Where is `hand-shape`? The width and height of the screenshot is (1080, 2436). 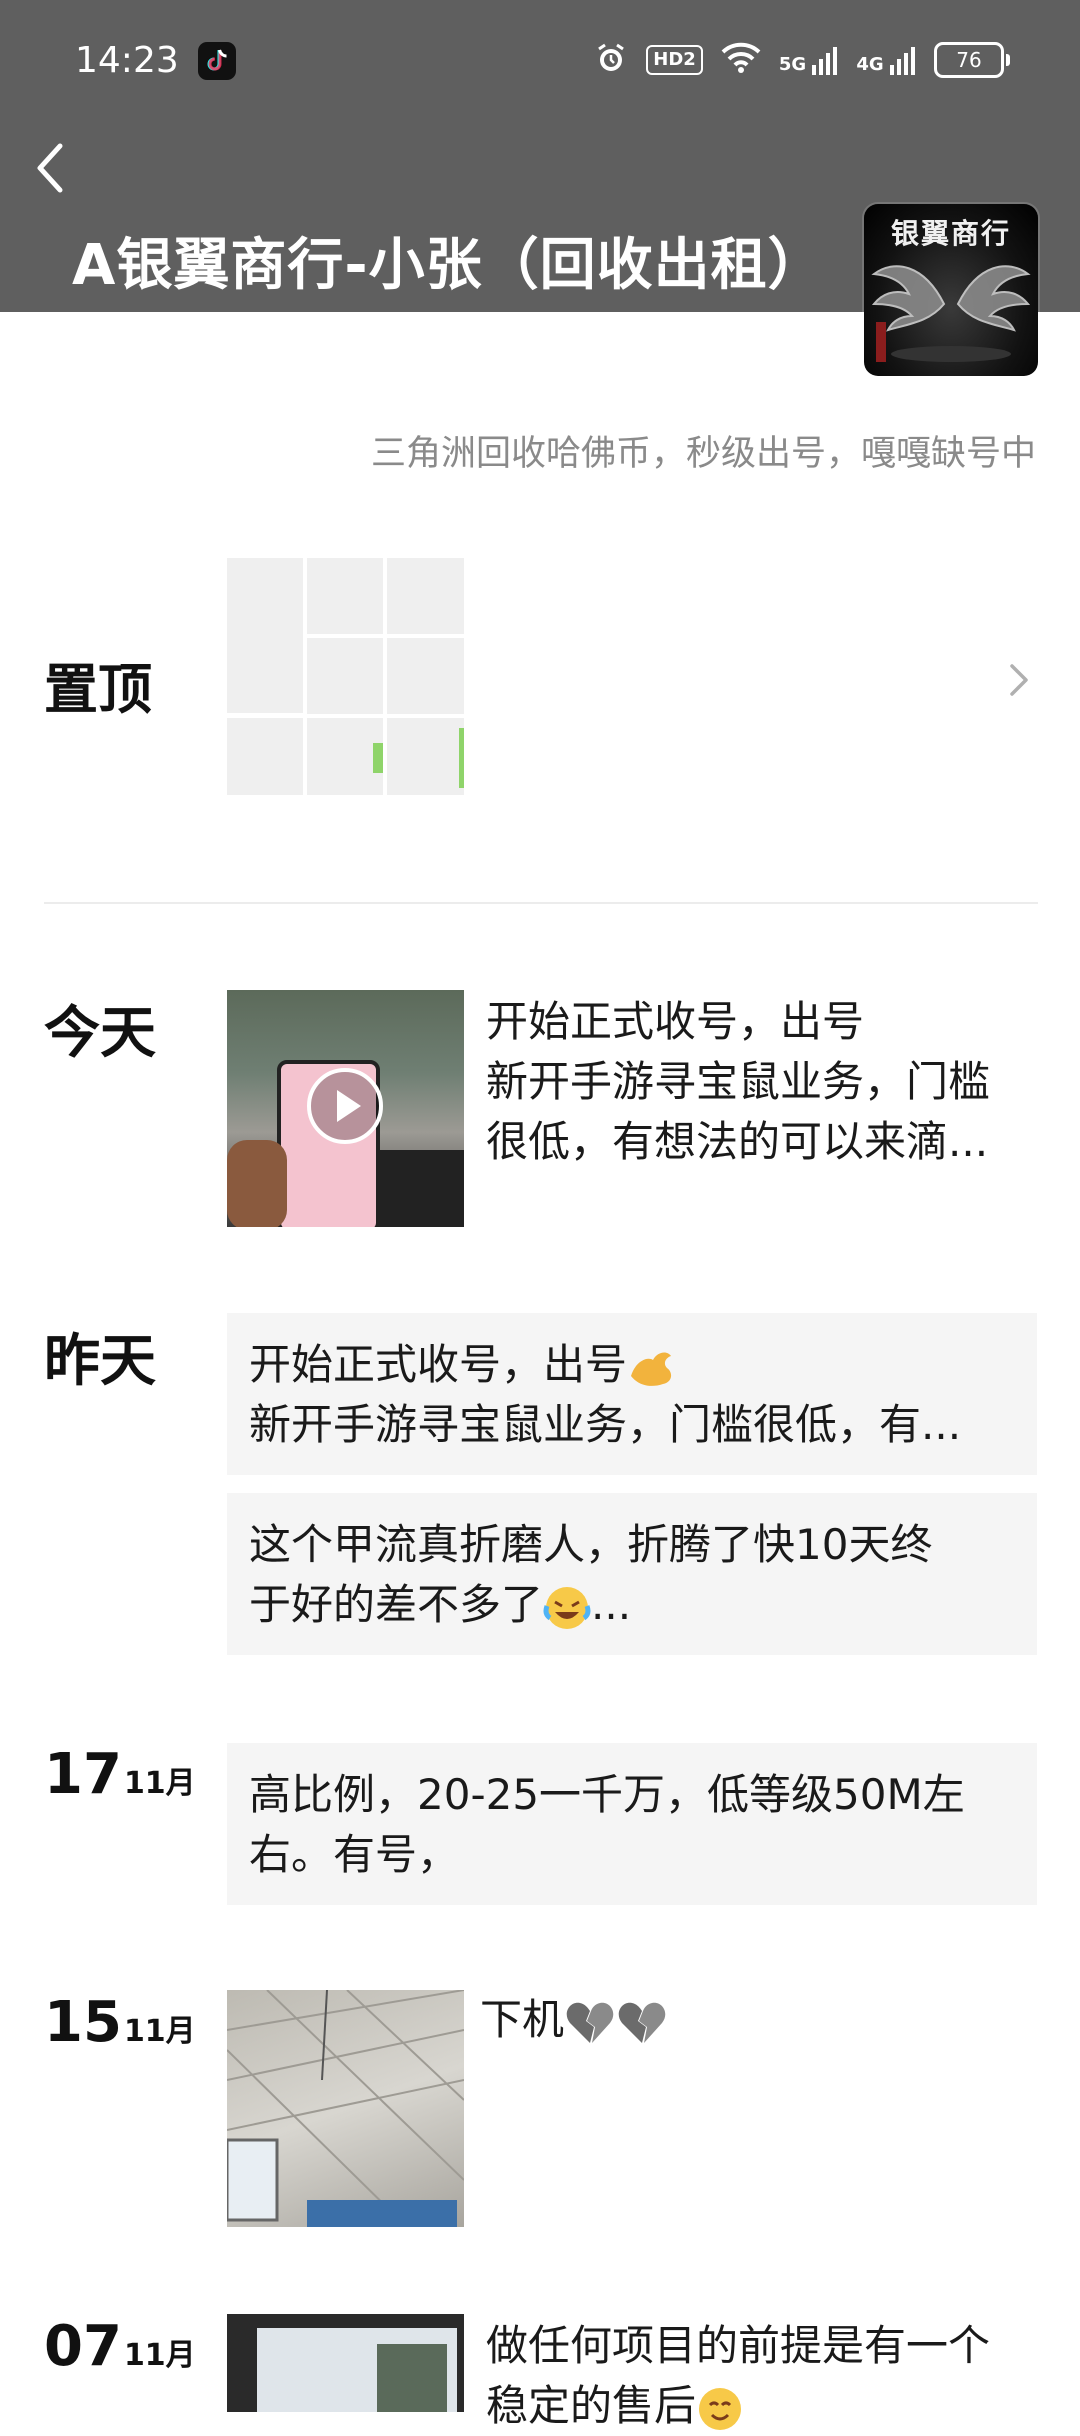
hand-shape is located at coordinates (257, 1183).